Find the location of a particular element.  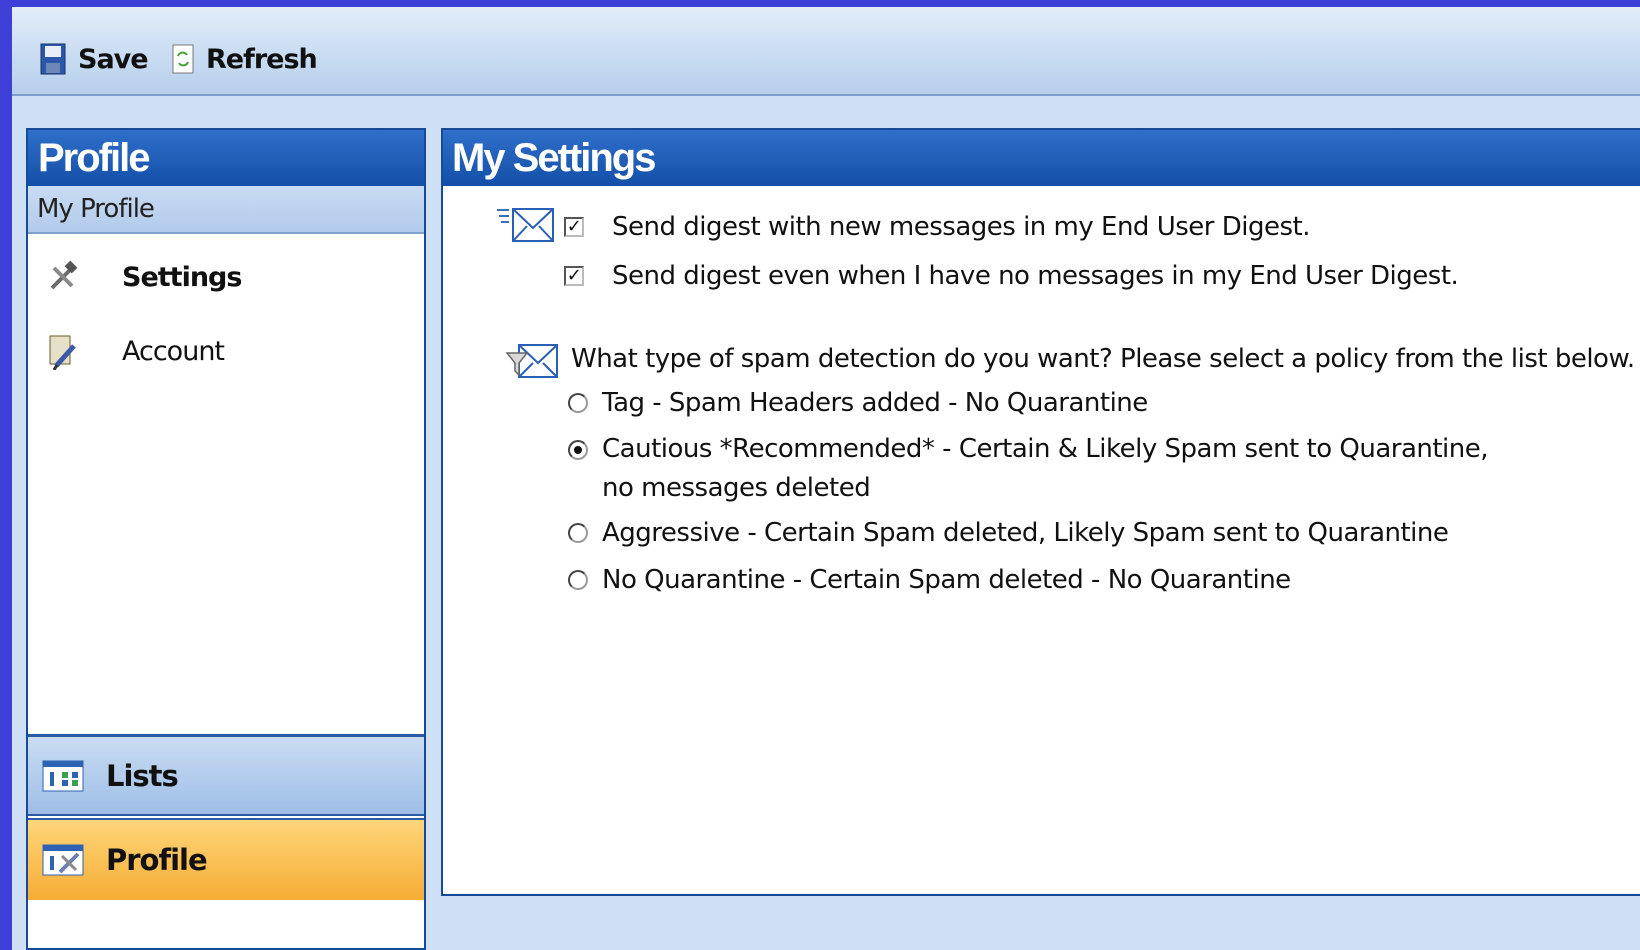

sidebar-item-settings: Settings is located at coordinates (144, 277).